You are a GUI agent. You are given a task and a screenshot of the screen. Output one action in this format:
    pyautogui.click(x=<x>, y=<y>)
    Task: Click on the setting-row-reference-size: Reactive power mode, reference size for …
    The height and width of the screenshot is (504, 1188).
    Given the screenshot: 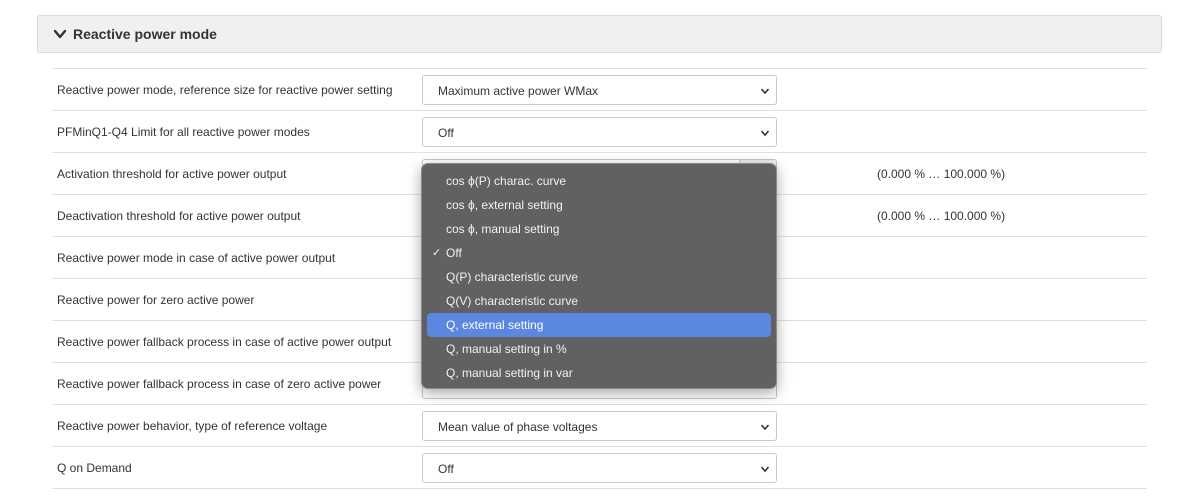 What is the action you would take?
    pyautogui.click(x=599, y=90)
    